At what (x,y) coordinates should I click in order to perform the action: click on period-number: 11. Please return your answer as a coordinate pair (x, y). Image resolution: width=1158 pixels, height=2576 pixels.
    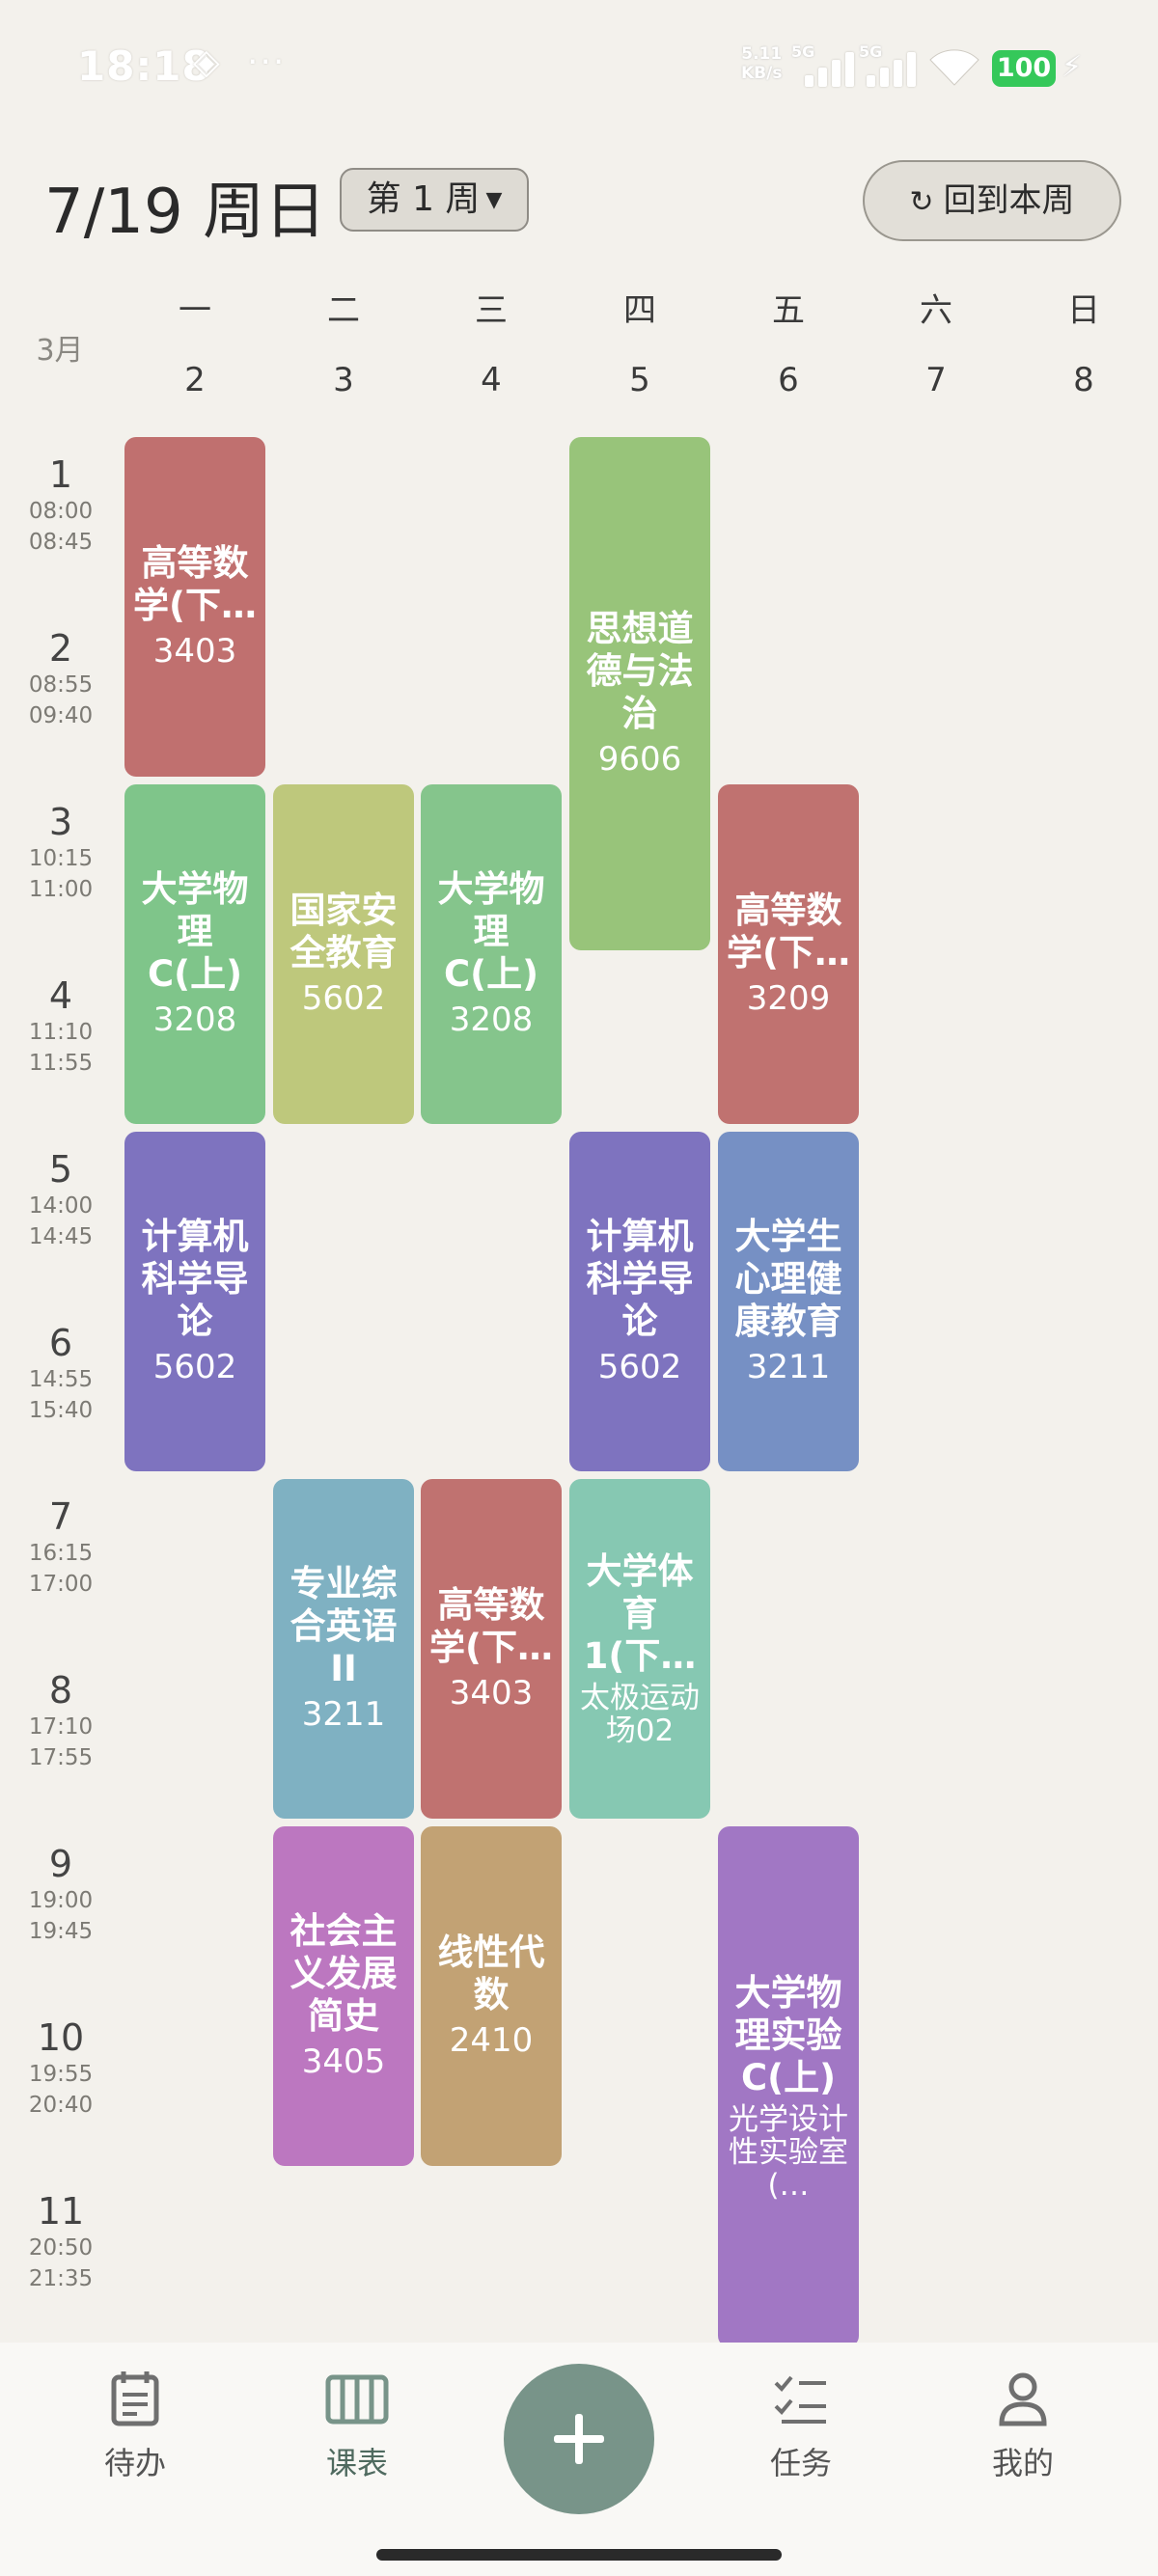
    Looking at the image, I should click on (61, 2211).